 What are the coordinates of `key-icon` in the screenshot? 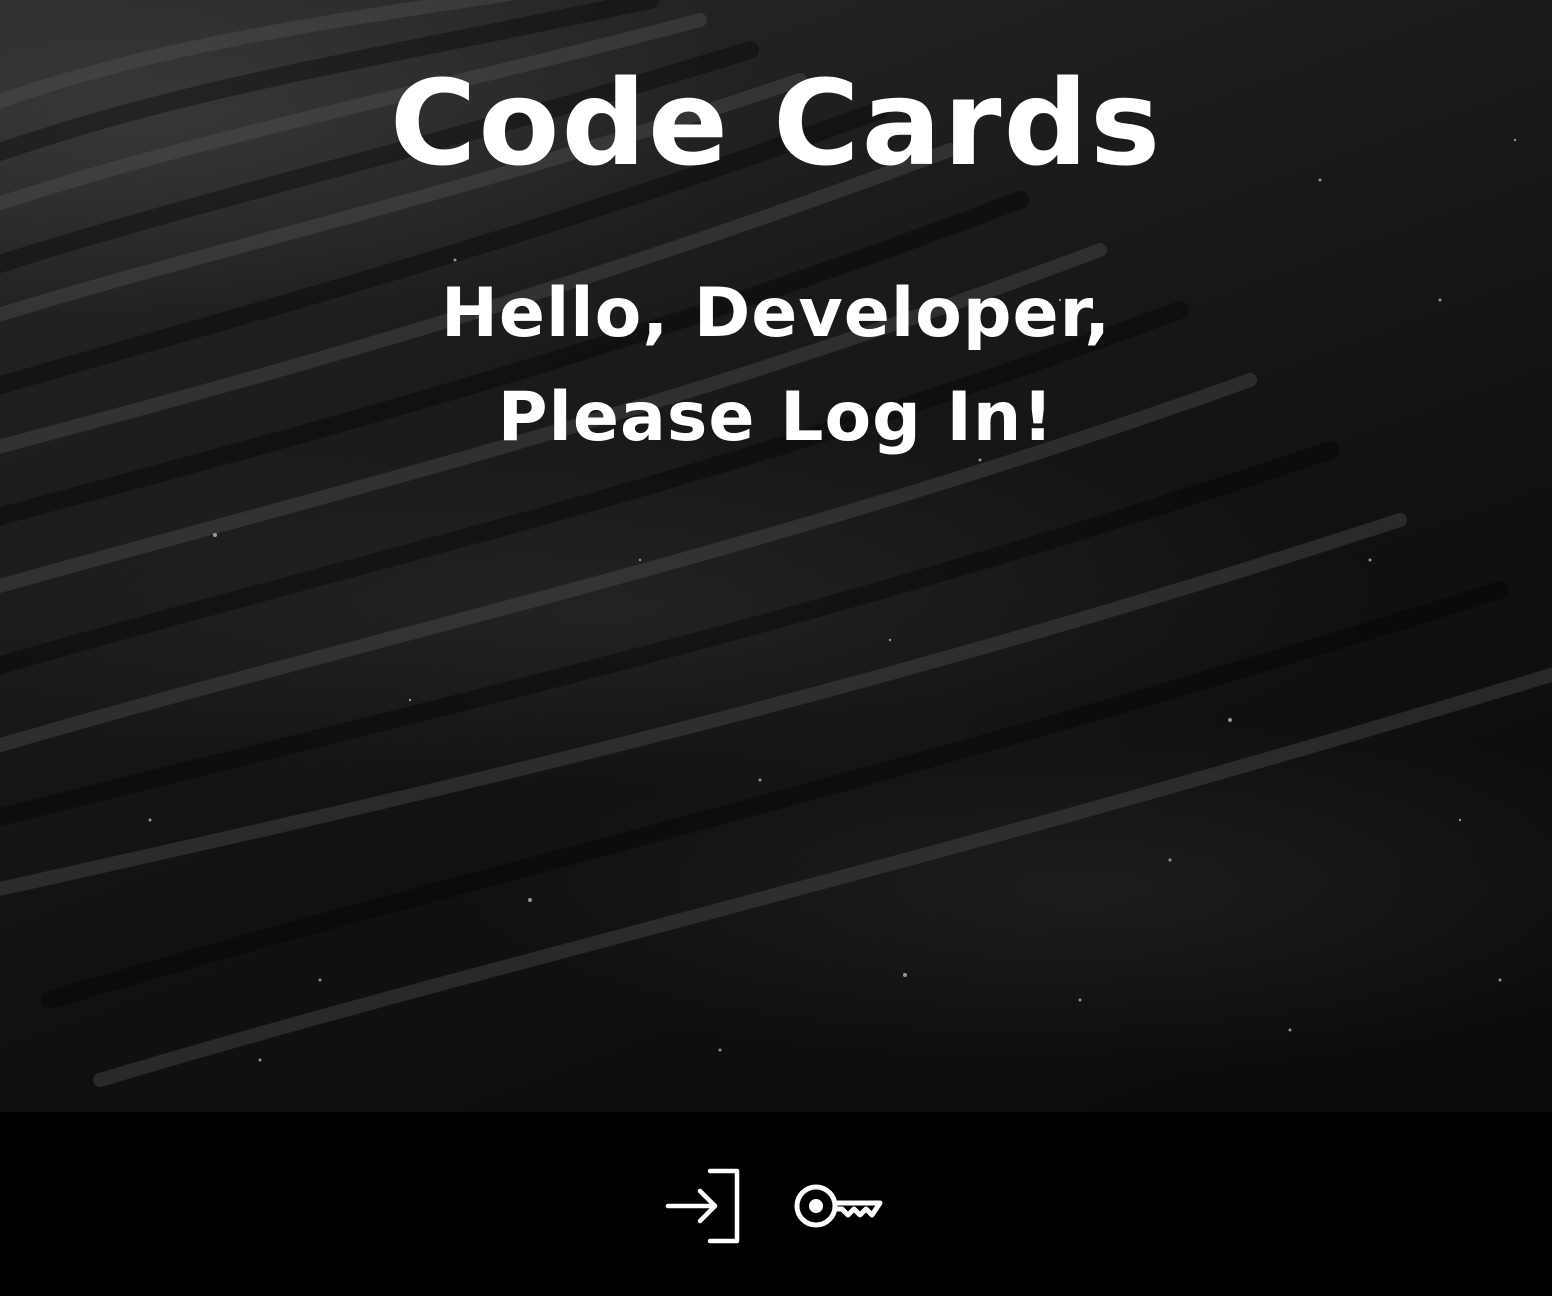 It's located at (838, 1206).